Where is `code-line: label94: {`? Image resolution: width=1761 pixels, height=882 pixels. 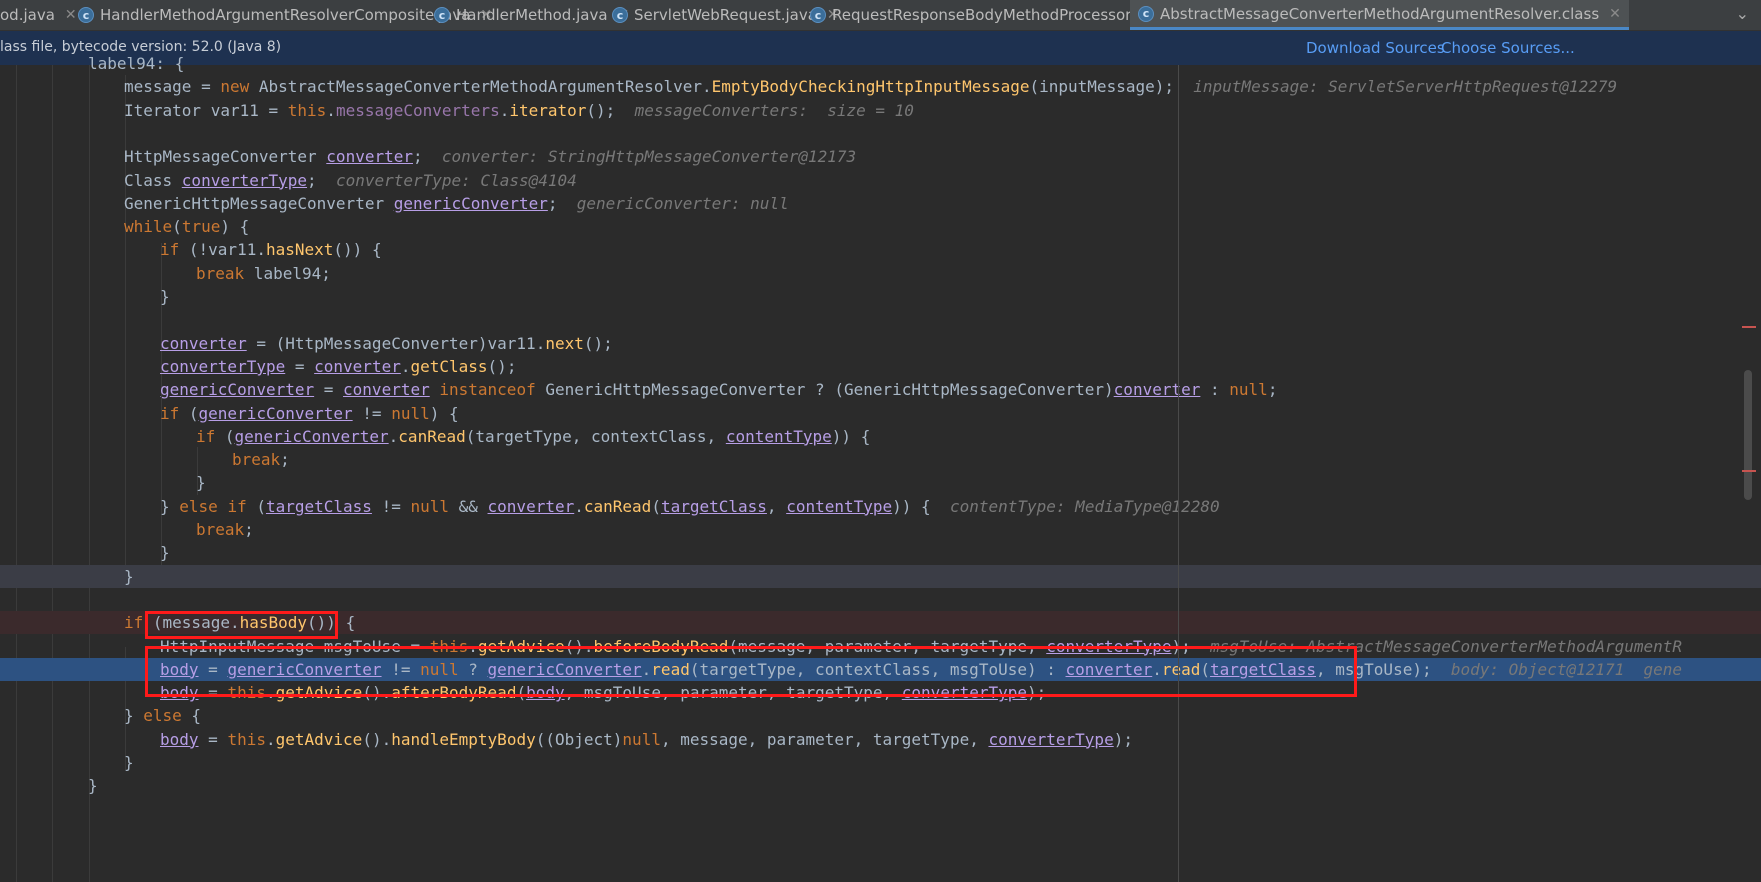 code-line: label94: { is located at coordinates (880, 63).